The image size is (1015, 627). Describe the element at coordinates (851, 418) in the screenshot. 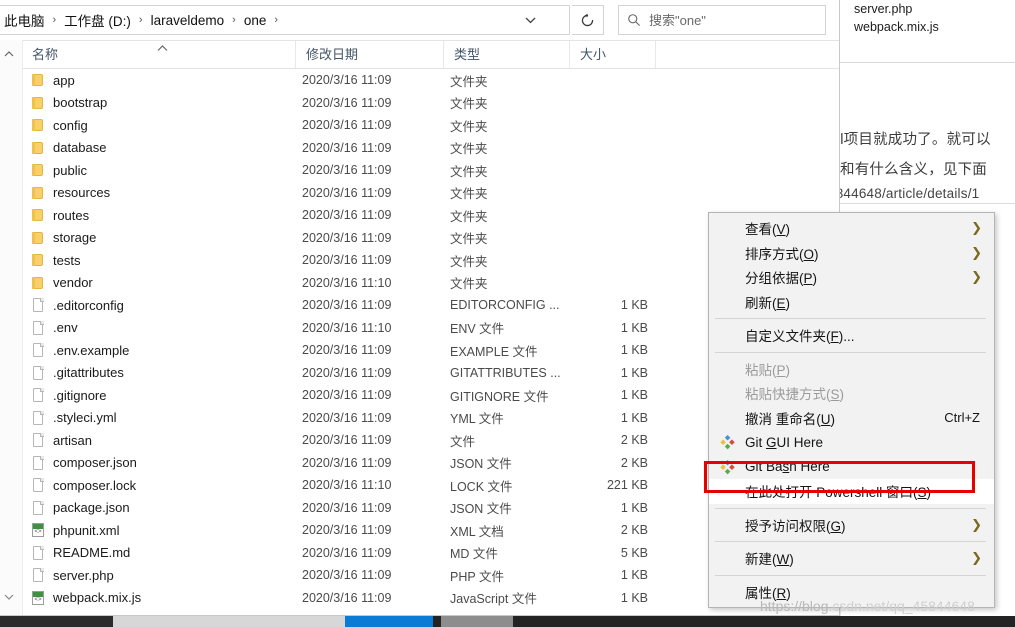

I see `menu-item-undo-rename: 撤消 重命名(U) Ctrl+Z` at that location.